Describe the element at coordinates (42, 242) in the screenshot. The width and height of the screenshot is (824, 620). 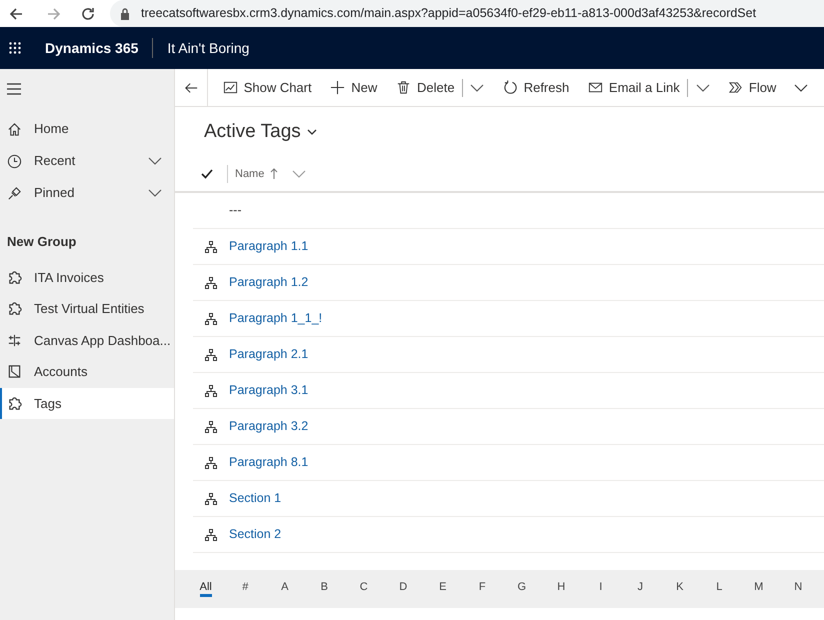
I see `group-heading: New Group` at that location.